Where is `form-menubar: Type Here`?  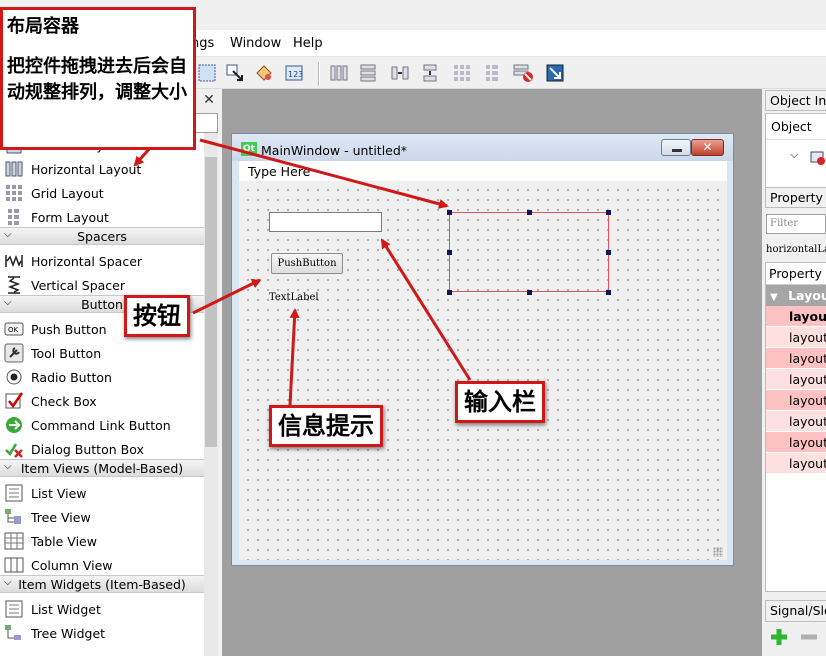 form-menubar: Type Here is located at coordinates (483, 171).